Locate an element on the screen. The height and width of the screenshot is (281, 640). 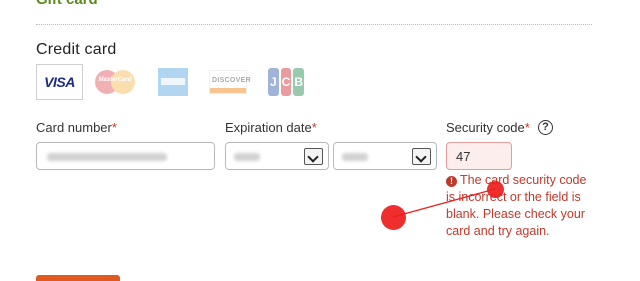
annotation-marker-small is located at coordinates (495, 189).